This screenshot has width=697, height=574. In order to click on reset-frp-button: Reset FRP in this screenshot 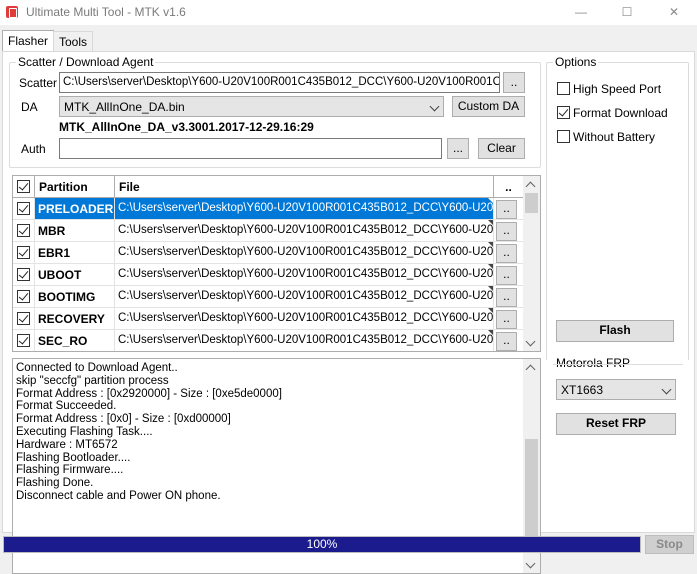, I will do `click(616, 424)`.